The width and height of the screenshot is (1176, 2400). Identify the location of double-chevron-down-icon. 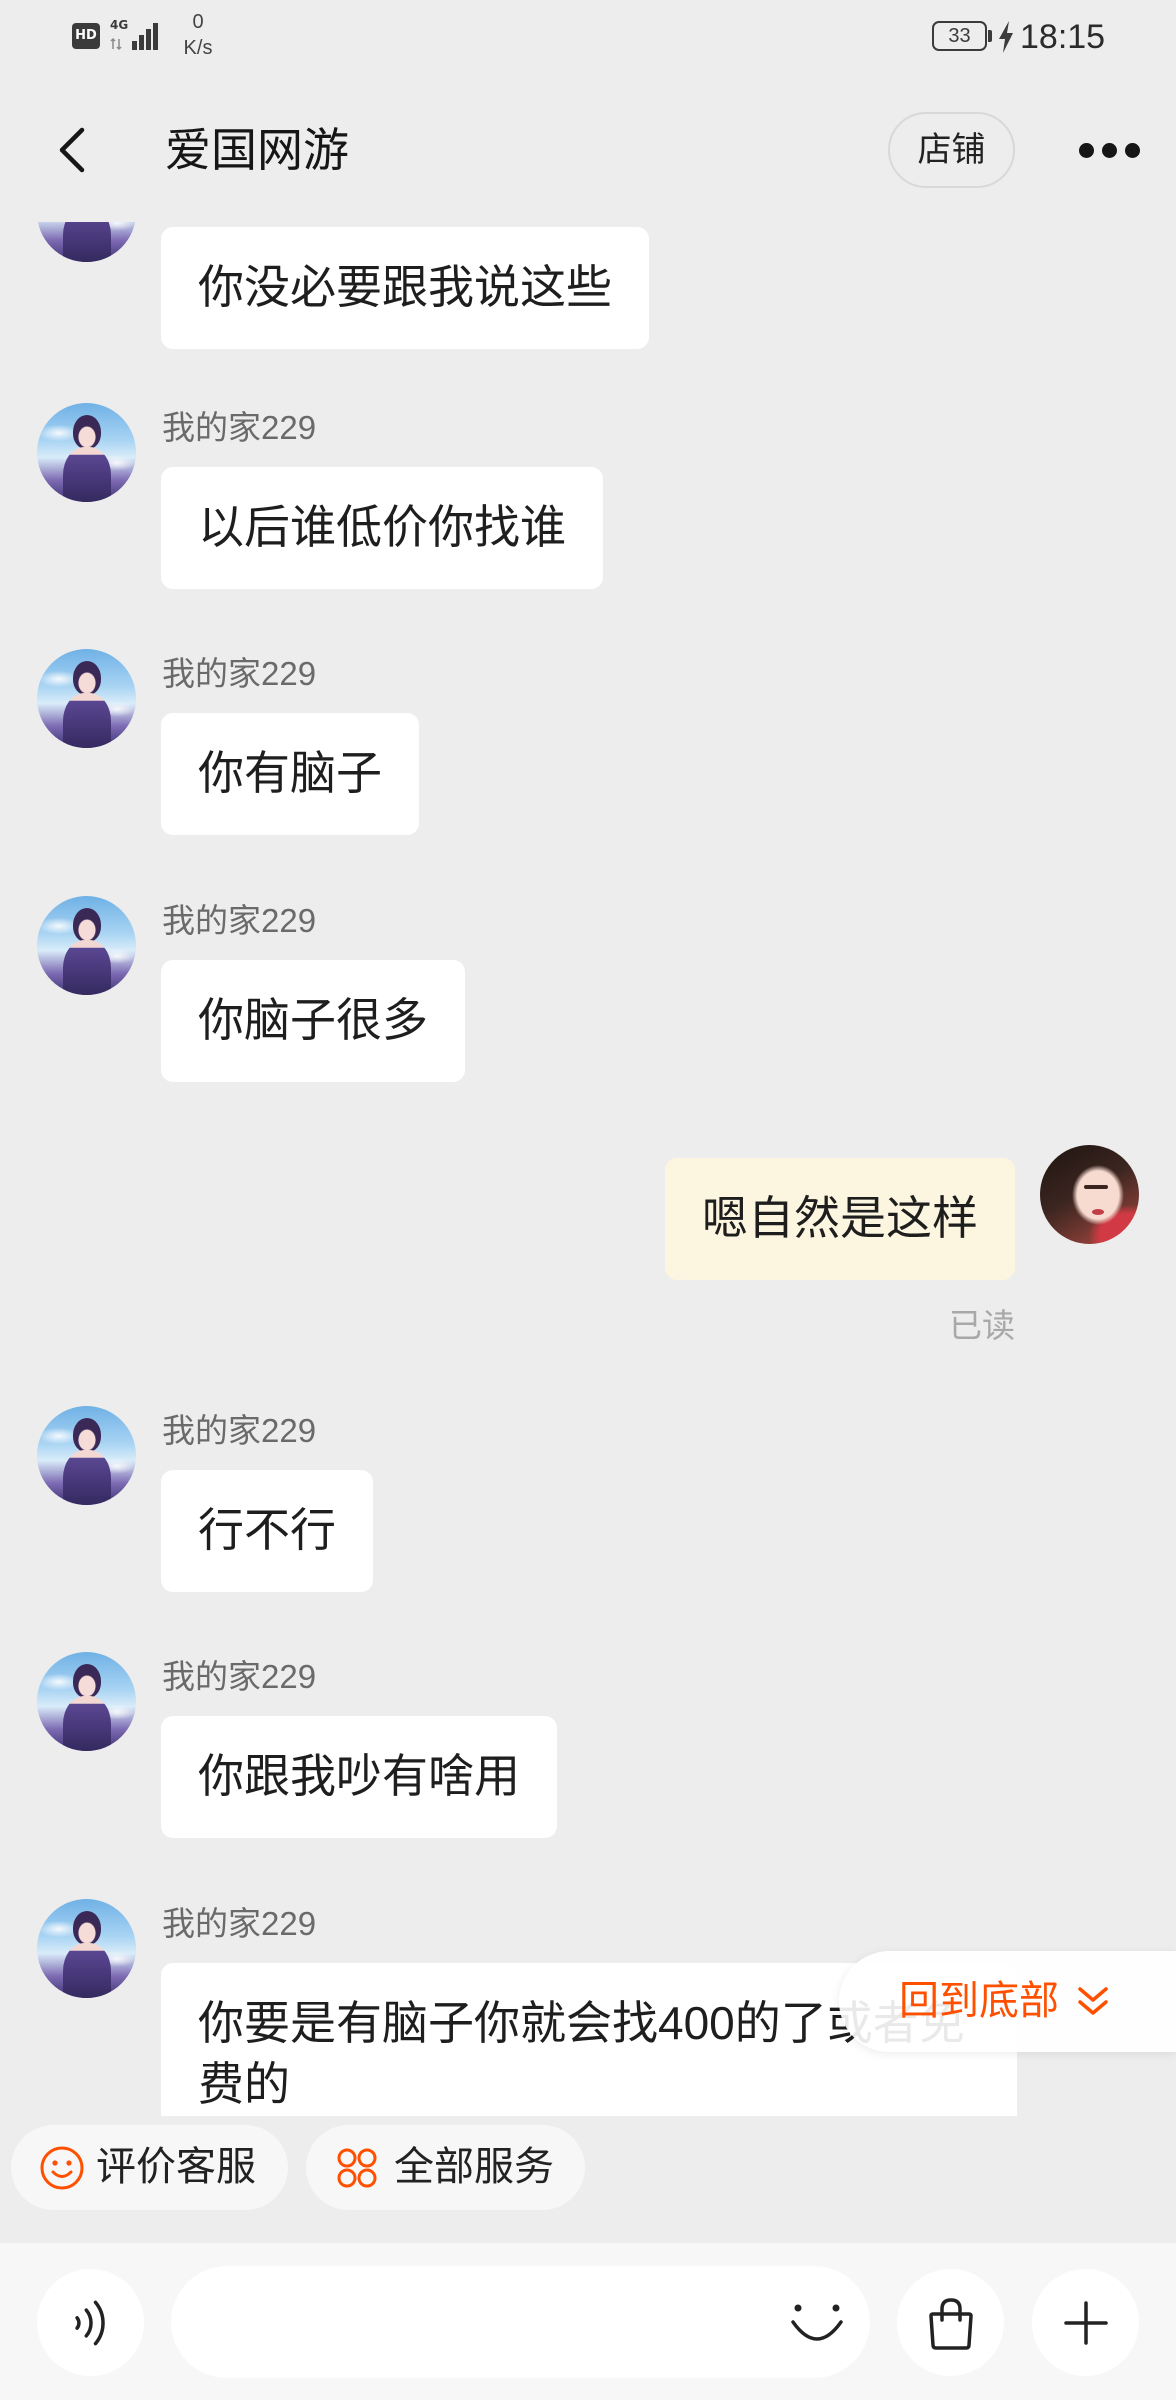
(1093, 2001).